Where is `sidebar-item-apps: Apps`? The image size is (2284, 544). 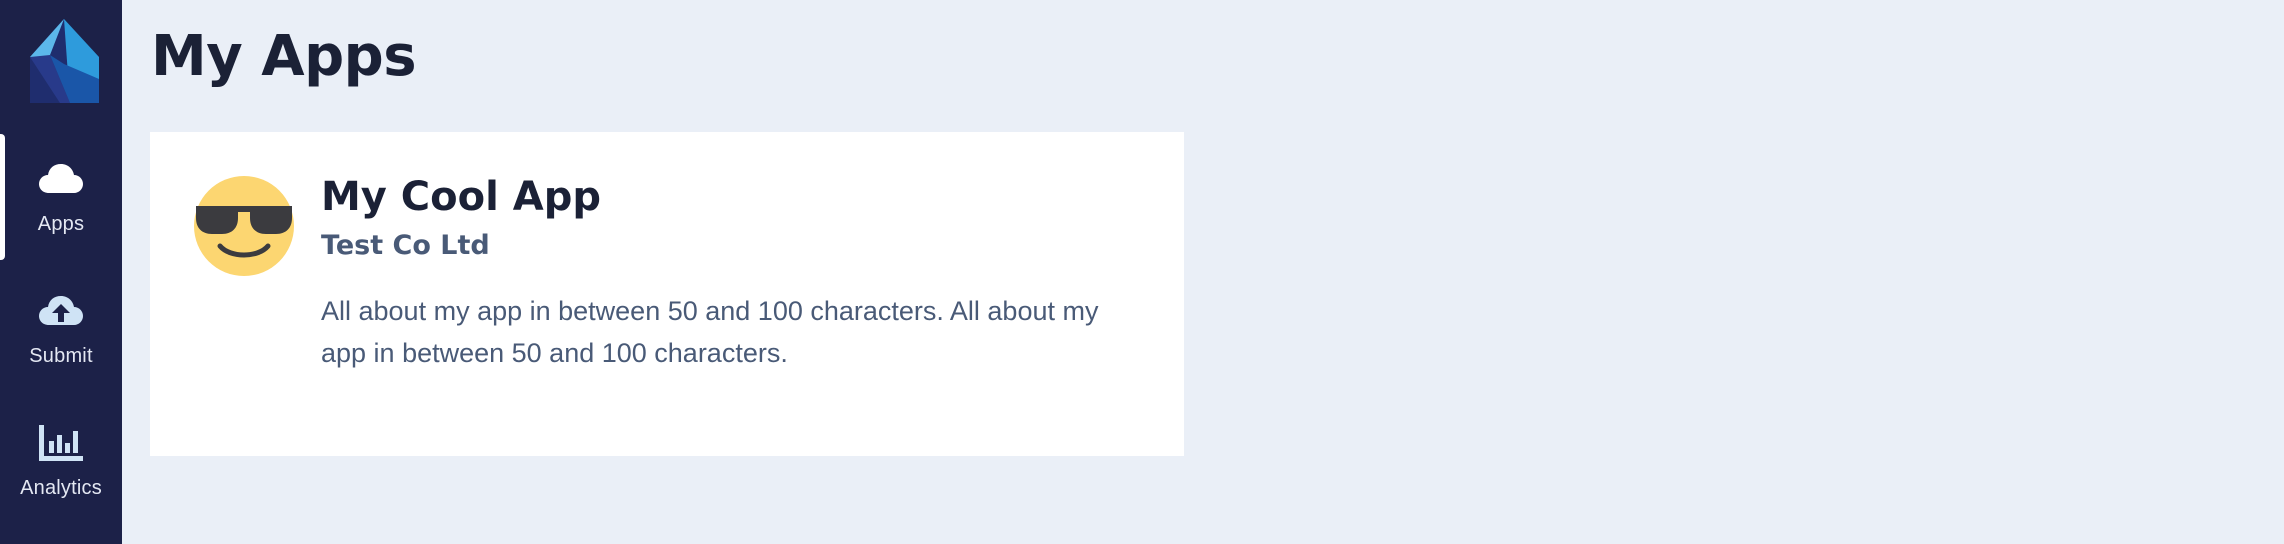
sidebar-item-apps: Apps is located at coordinates (61, 197).